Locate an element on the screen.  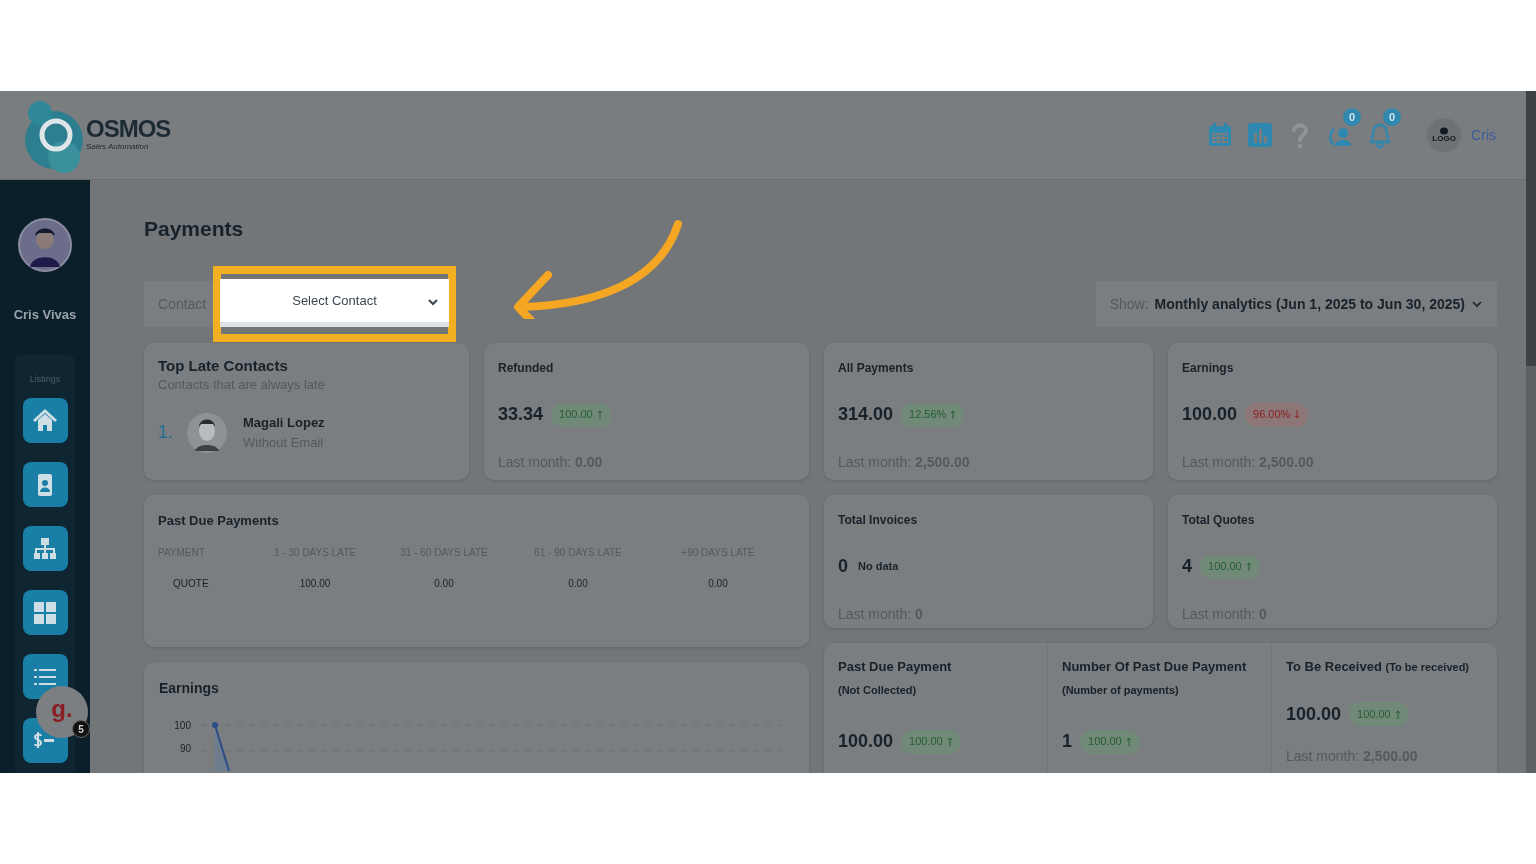
user-avatar: LOGO is located at coordinates (1444, 135).